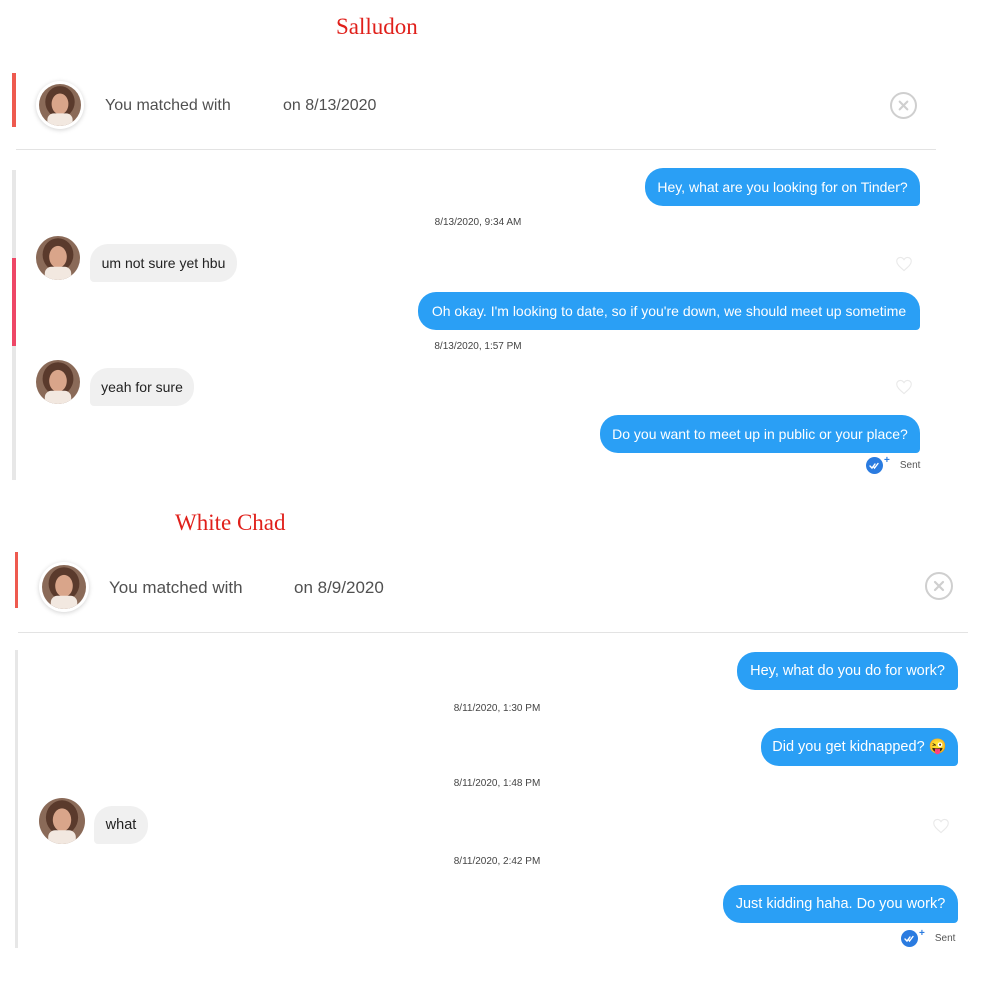  Describe the element at coordinates (377, 26) in the screenshot. I see `panel-caption: Salludon` at that location.